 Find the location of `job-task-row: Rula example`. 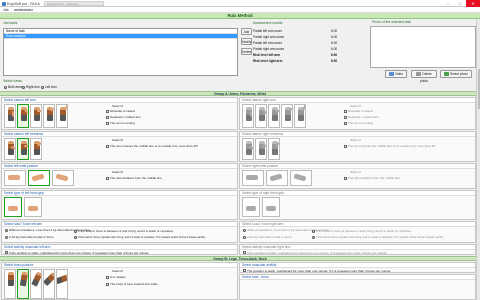

job-task-row: Rula example is located at coordinates (120, 36).